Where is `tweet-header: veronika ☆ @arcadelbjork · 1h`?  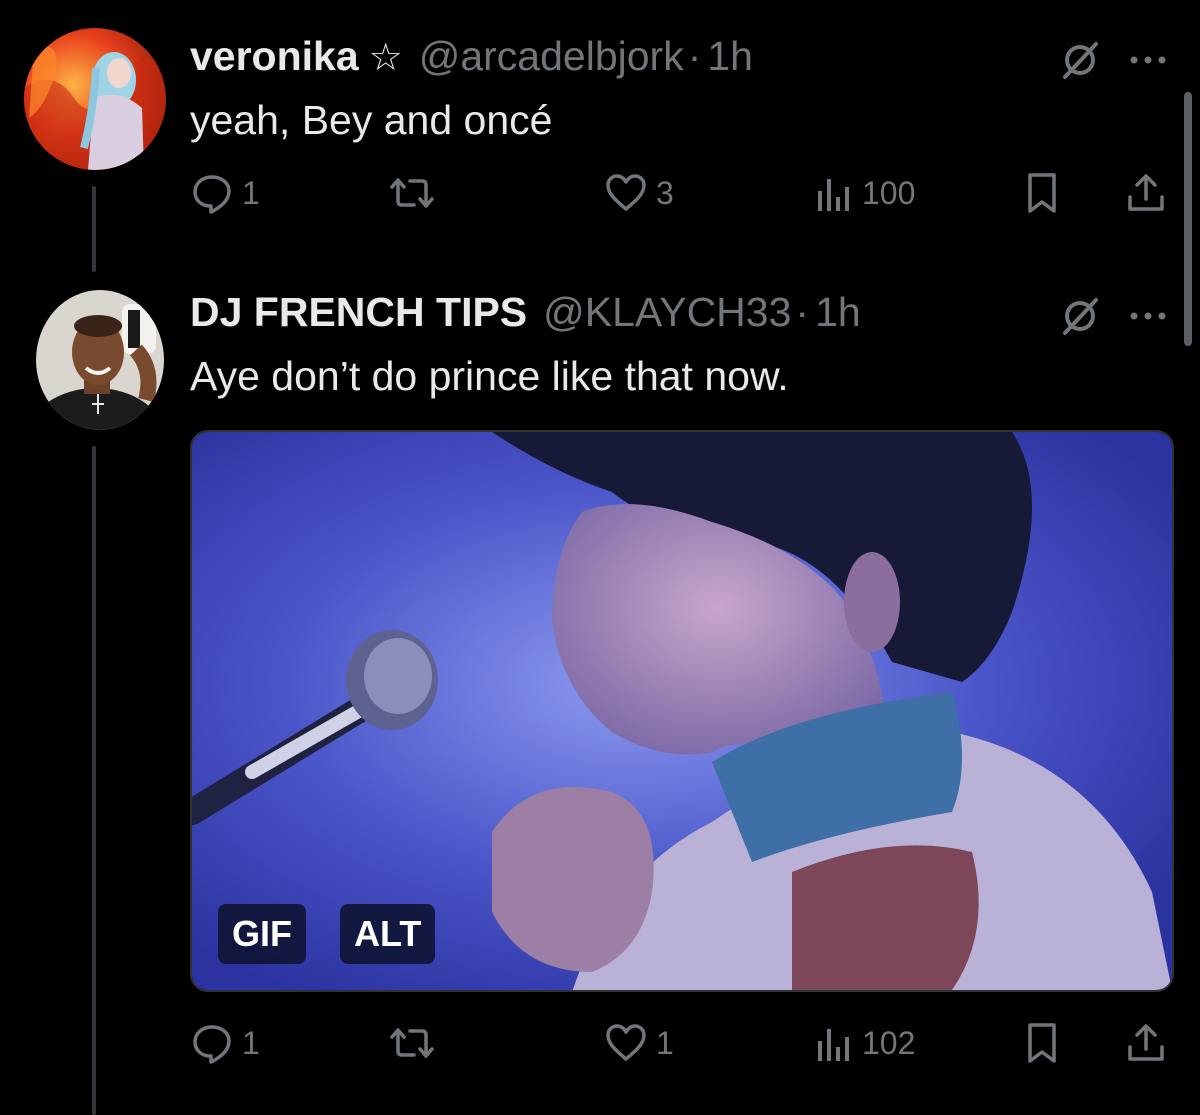
tweet-header: veronika ☆ @arcadelbjork · 1h is located at coordinates (471, 57).